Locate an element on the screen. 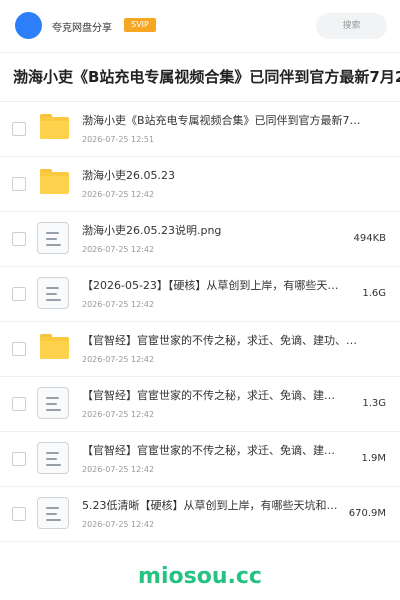 Image resolution: width=400 pixels, height=600 pixels. file-name: 5.23低清晰【硬核】从草创到上岸，有哪些天坑和人性考验 is located at coordinates (213, 505).